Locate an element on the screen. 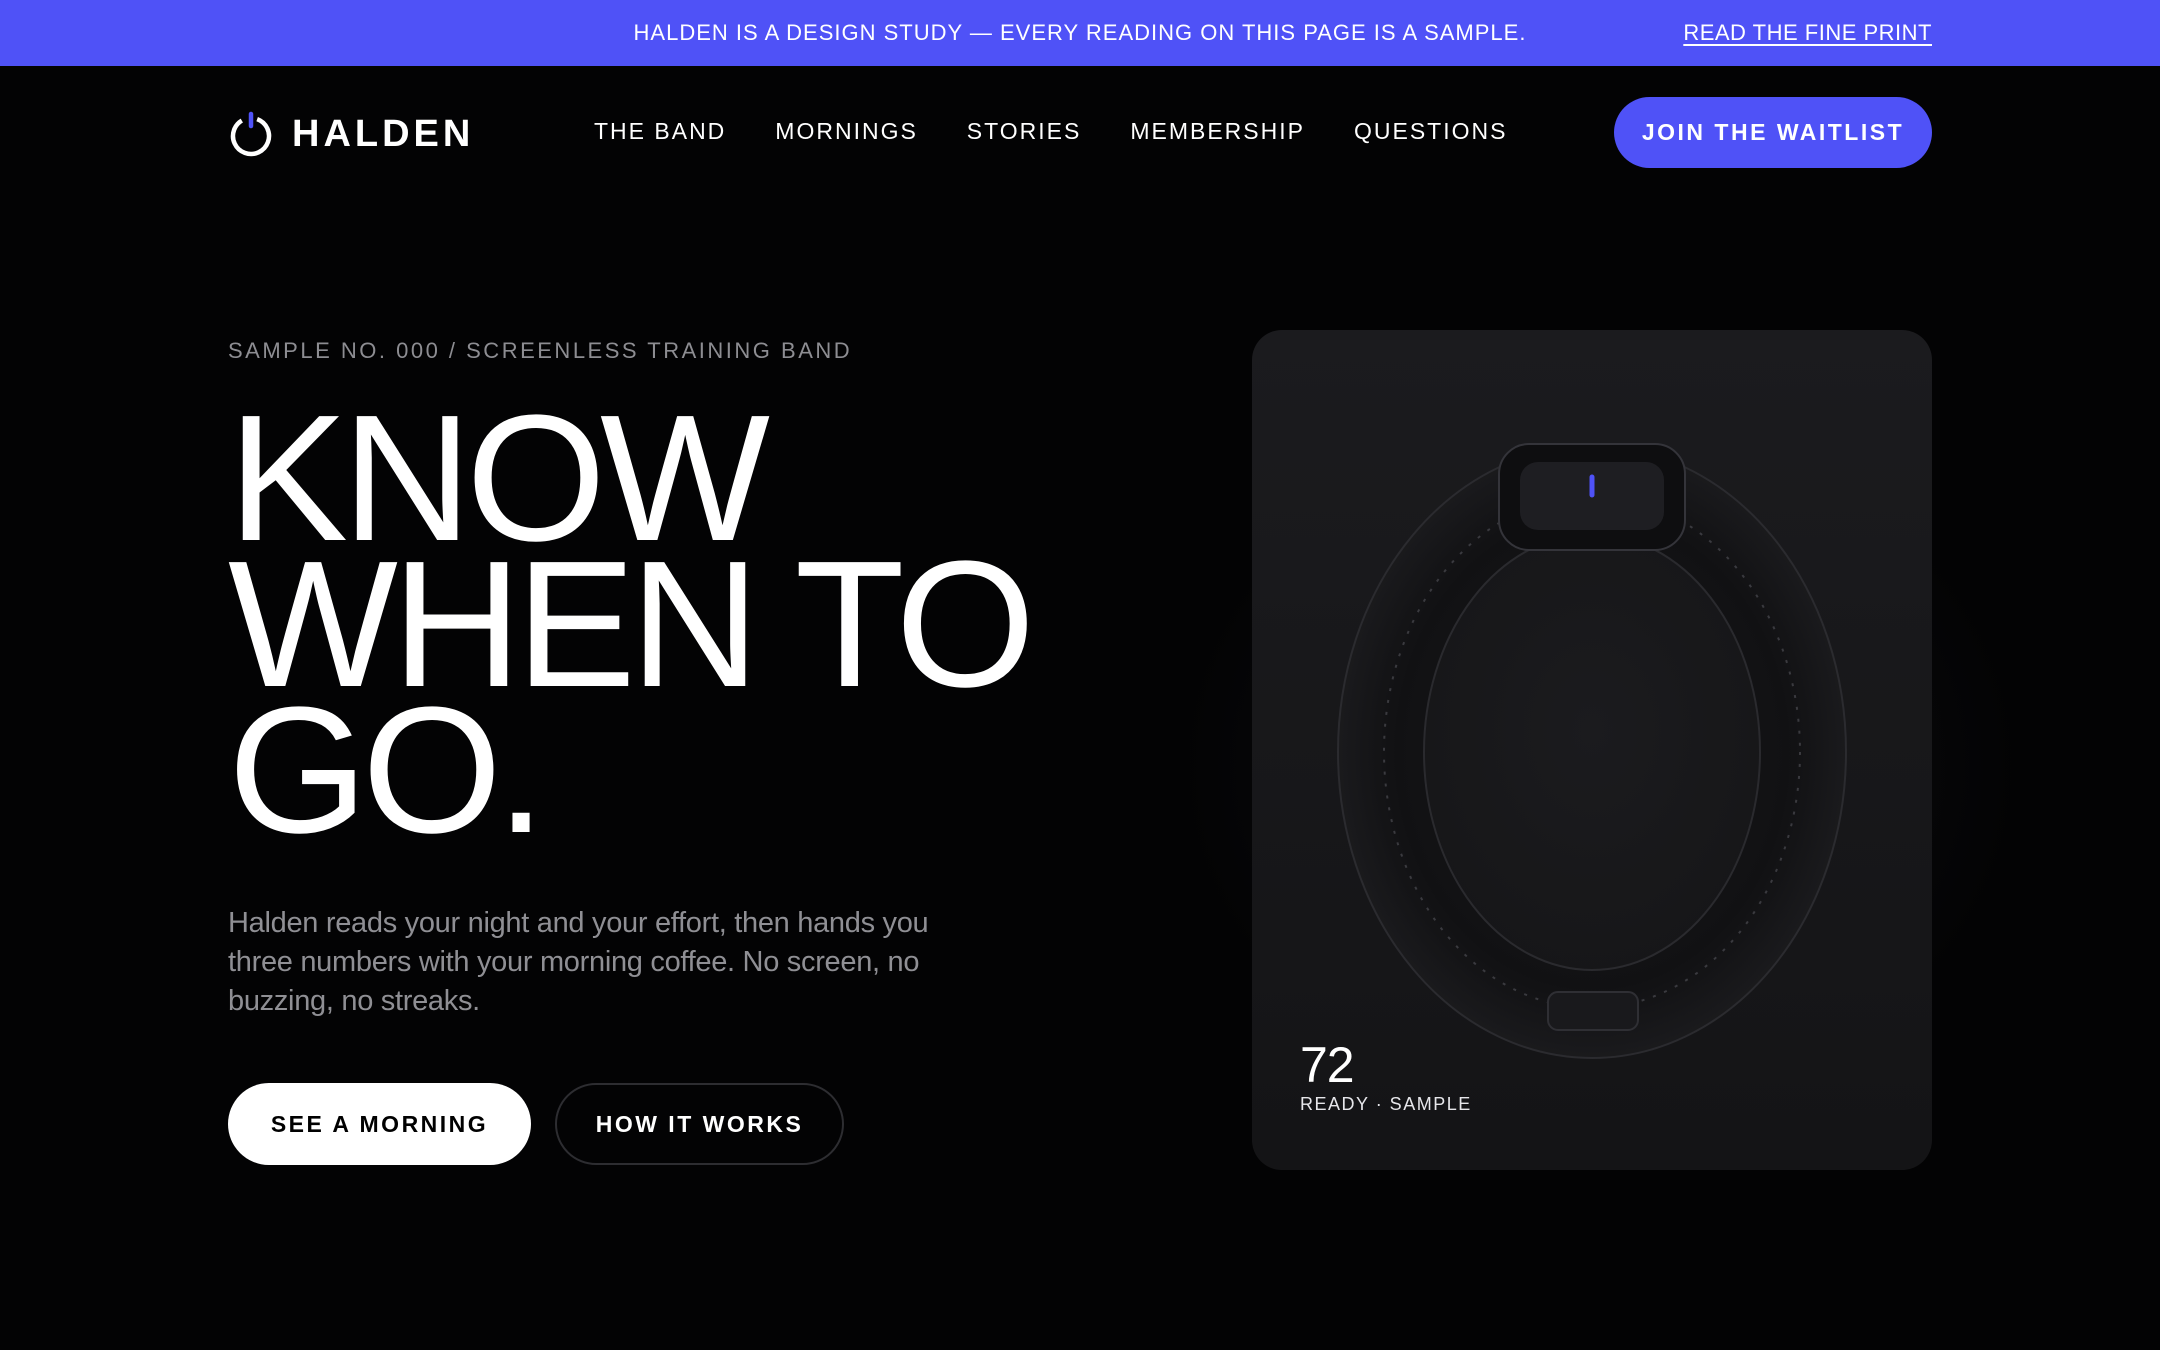 The width and height of the screenshot is (2160, 1350). see-a-morning-button: SEE A MORNING is located at coordinates (379, 1124).